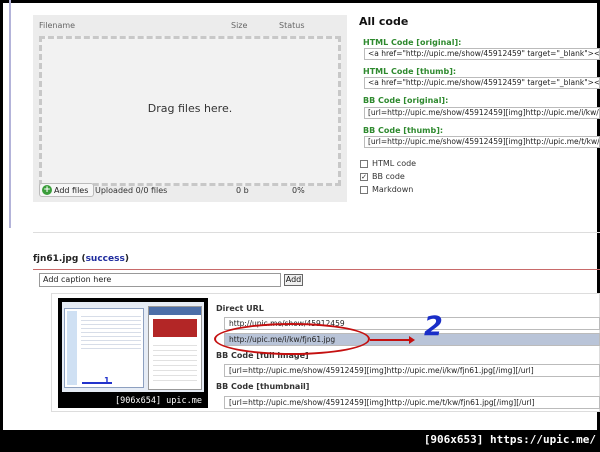 The width and height of the screenshot is (600, 452). What do you see at coordinates (111, 331) in the screenshot?
I see `thumb-list` at bounding box center [111, 331].